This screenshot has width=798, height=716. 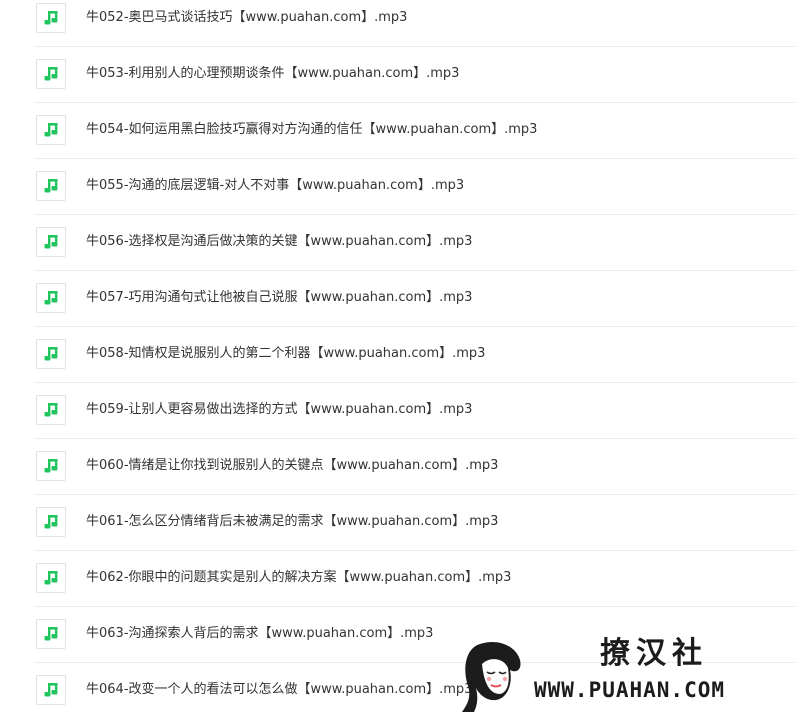 I want to click on file-list-item: 牛059-让别人更容易做出选择的方式【www.puahan.com】.mp3, so click(x=415, y=411).